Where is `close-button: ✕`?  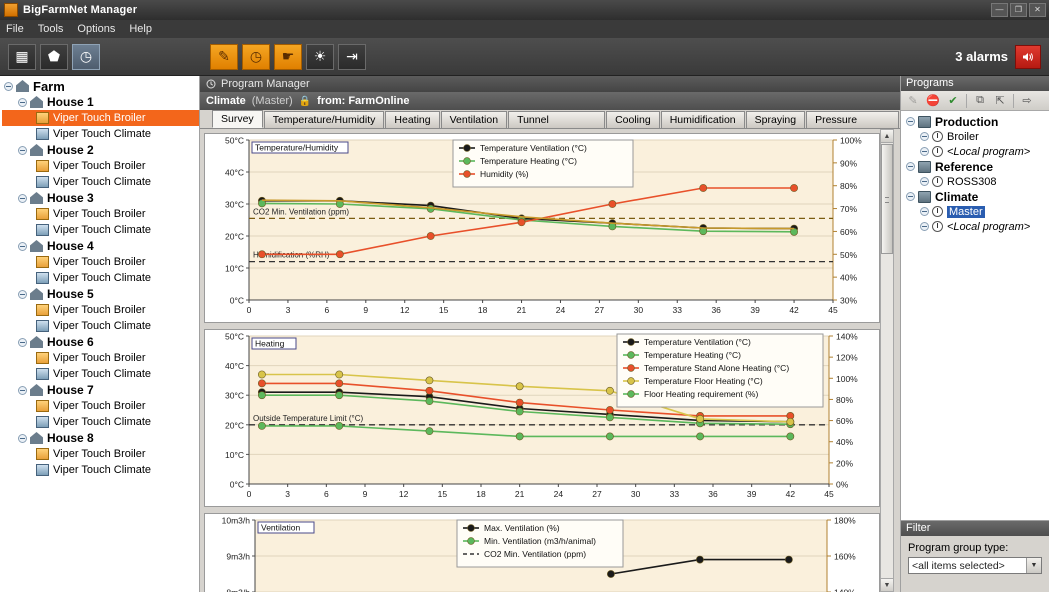 close-button: ✕ is located at coordinates (1037, 10).